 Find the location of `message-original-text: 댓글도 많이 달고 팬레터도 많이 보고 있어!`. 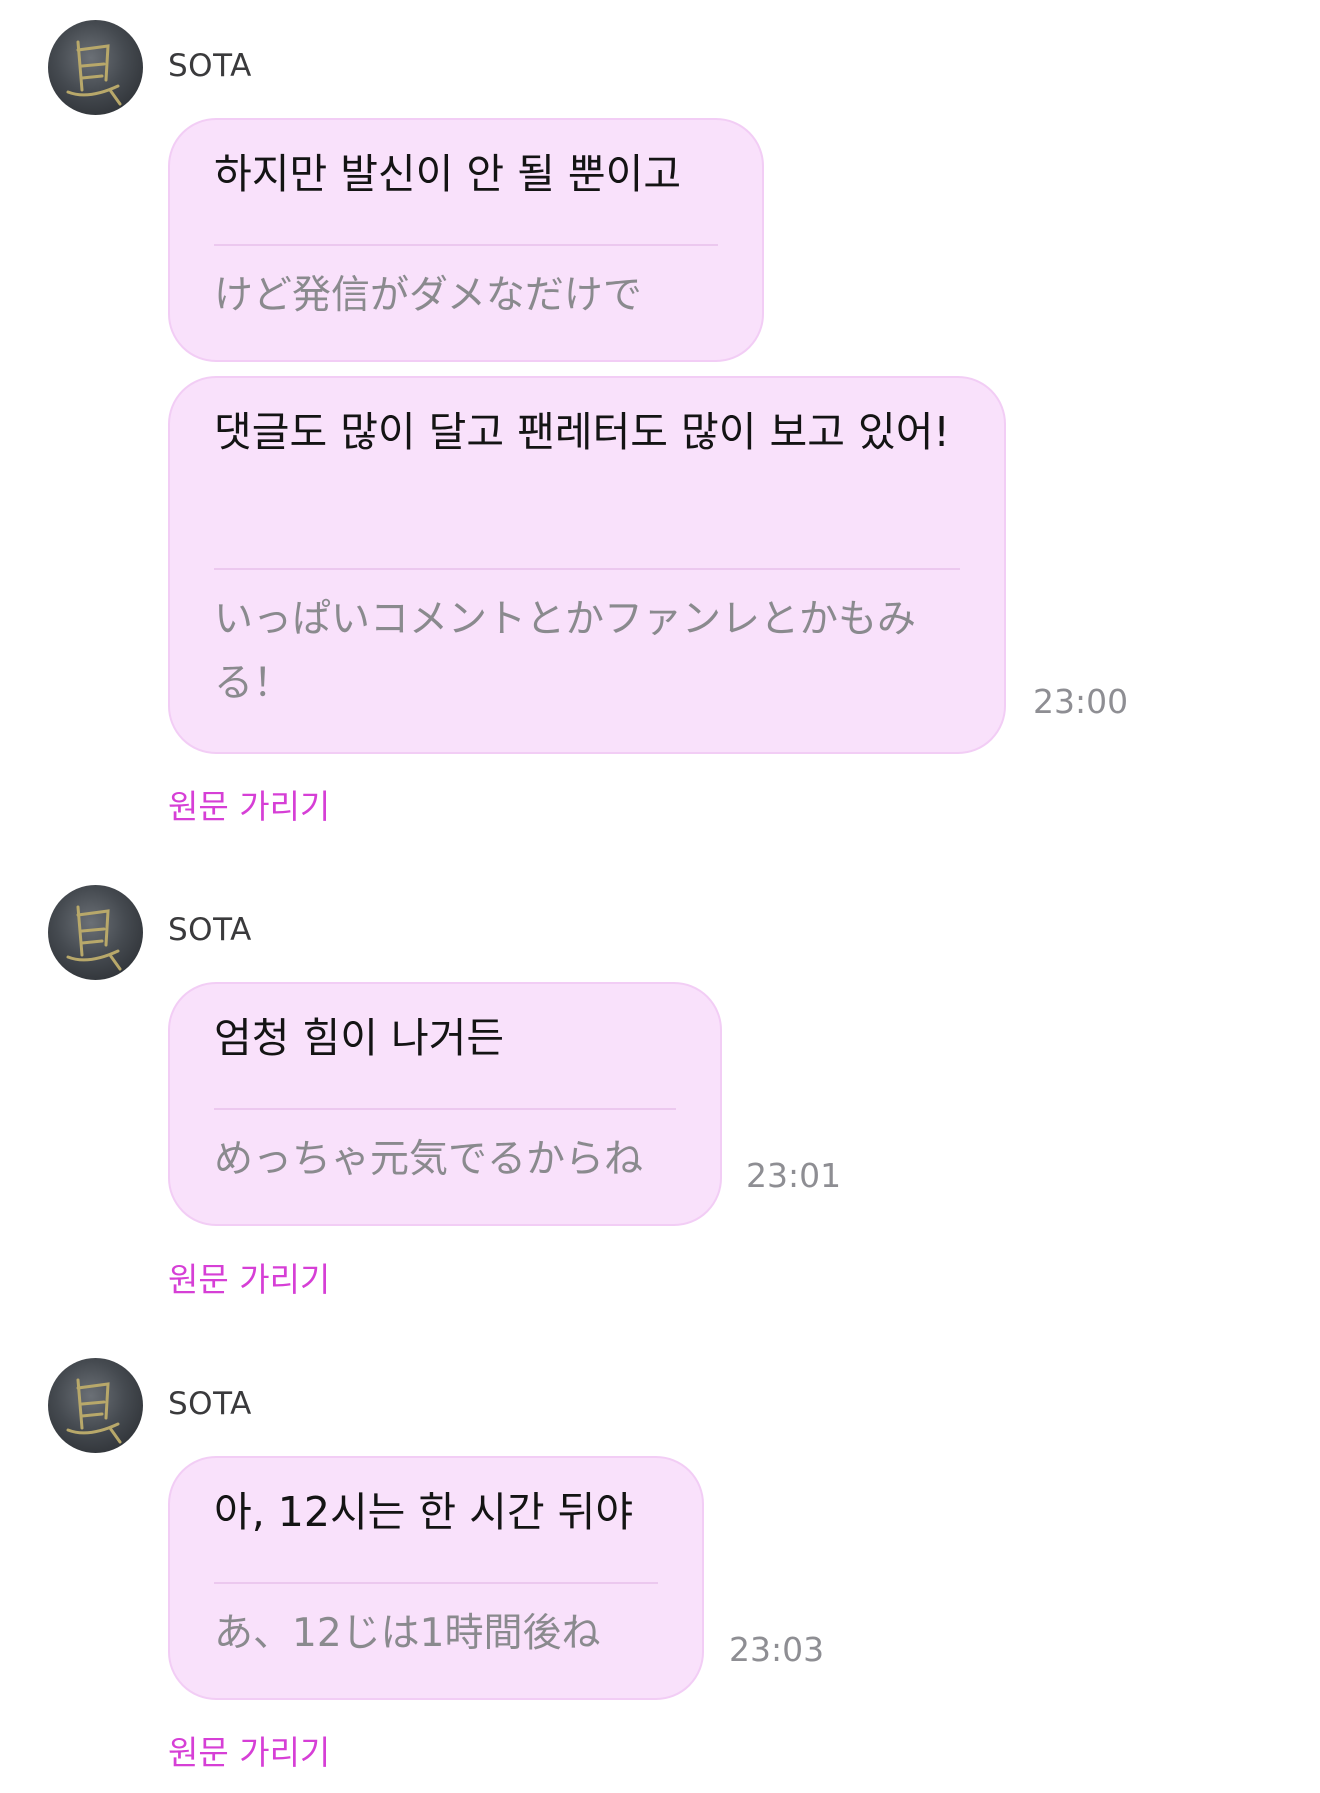

message-original-text: 댓글도 많이 달고 팬레터도 많이 보고 있어! is located at coordinates (582, 432).